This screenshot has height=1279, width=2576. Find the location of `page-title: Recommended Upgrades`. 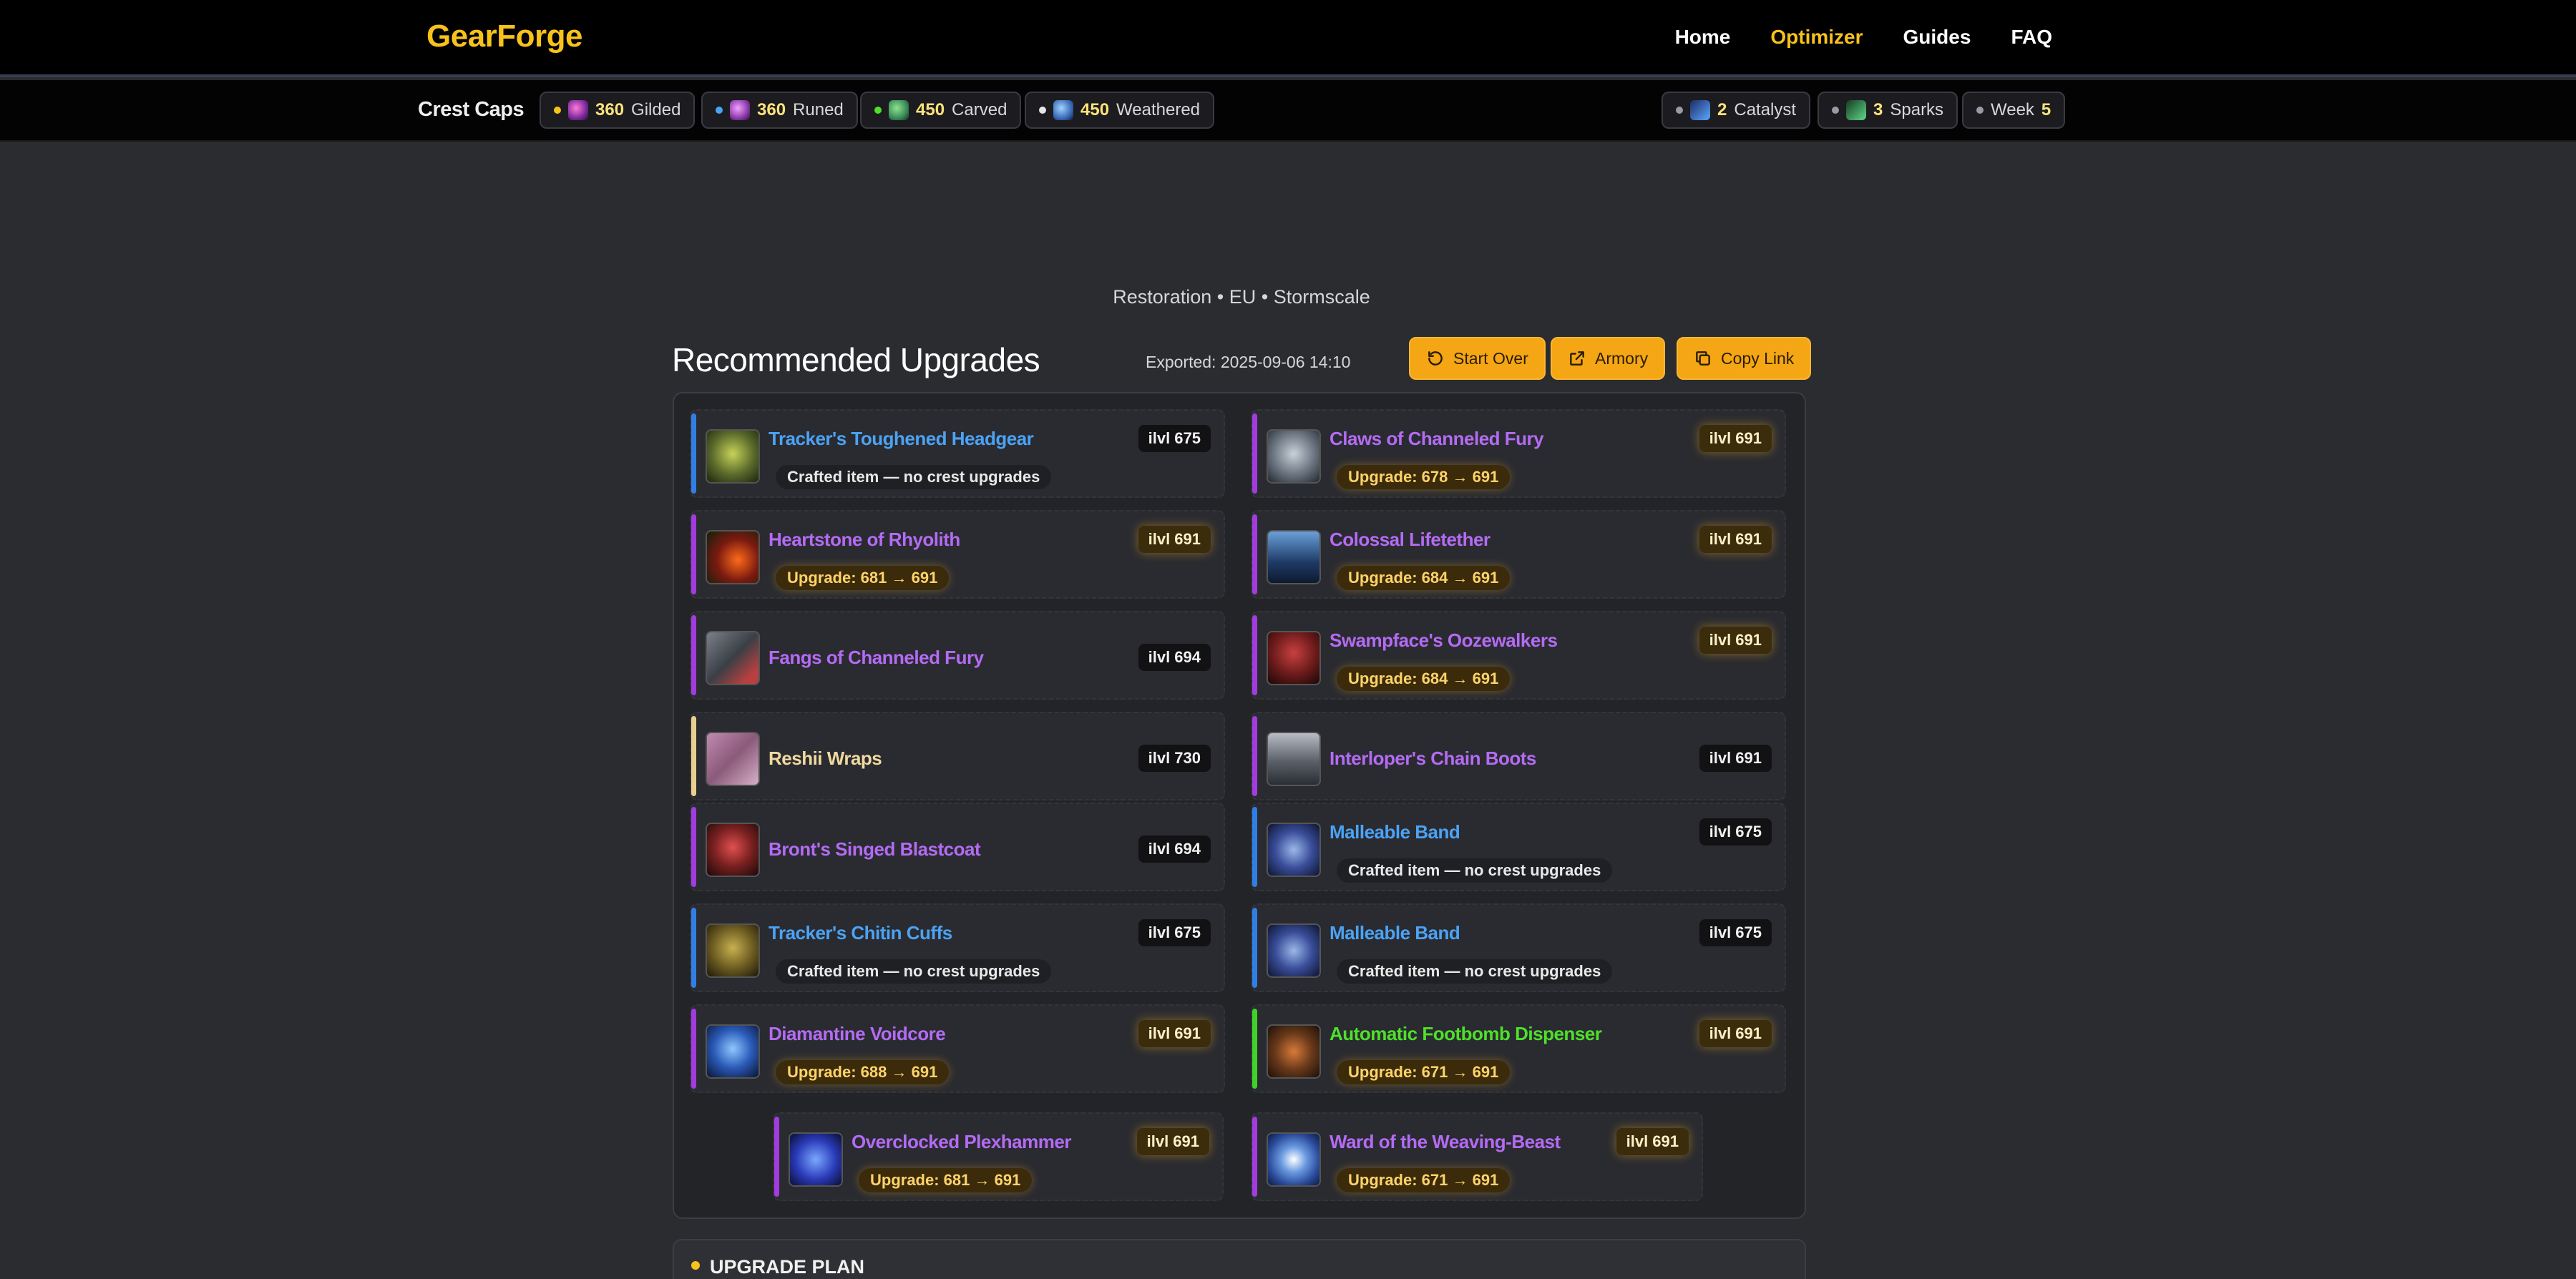

page-title: Recommended Upgrades is located at coordinates (856, 359).